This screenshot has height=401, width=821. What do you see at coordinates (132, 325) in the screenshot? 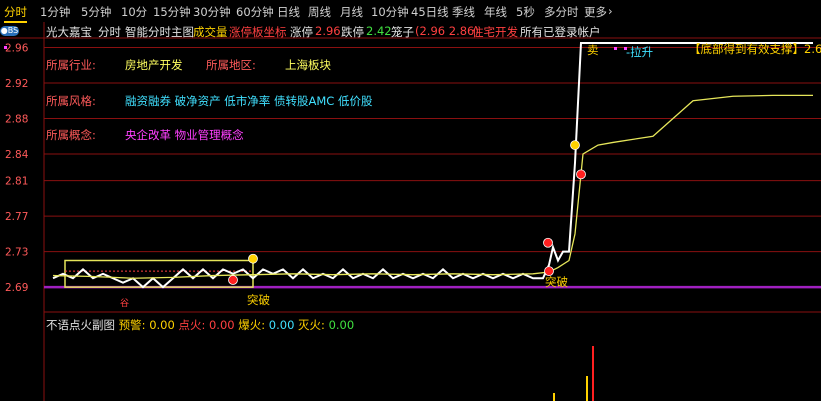
I see `warn-label: 预警:` at bounding box center [132, 325].